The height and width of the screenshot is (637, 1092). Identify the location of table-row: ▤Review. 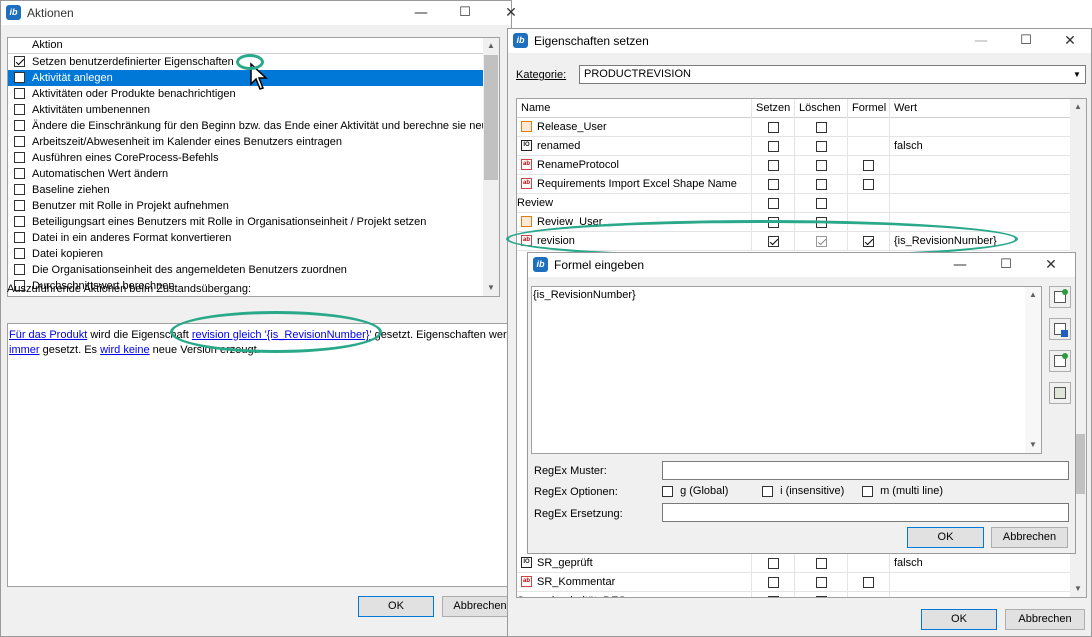
(794, 203).